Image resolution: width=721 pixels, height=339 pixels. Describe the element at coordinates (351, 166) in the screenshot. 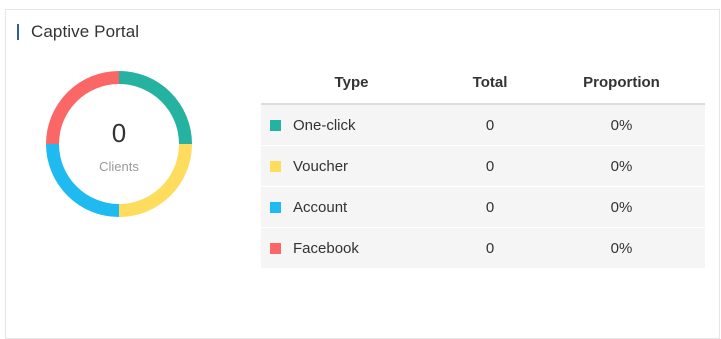

I see `type-cell: Voucher` at that location.